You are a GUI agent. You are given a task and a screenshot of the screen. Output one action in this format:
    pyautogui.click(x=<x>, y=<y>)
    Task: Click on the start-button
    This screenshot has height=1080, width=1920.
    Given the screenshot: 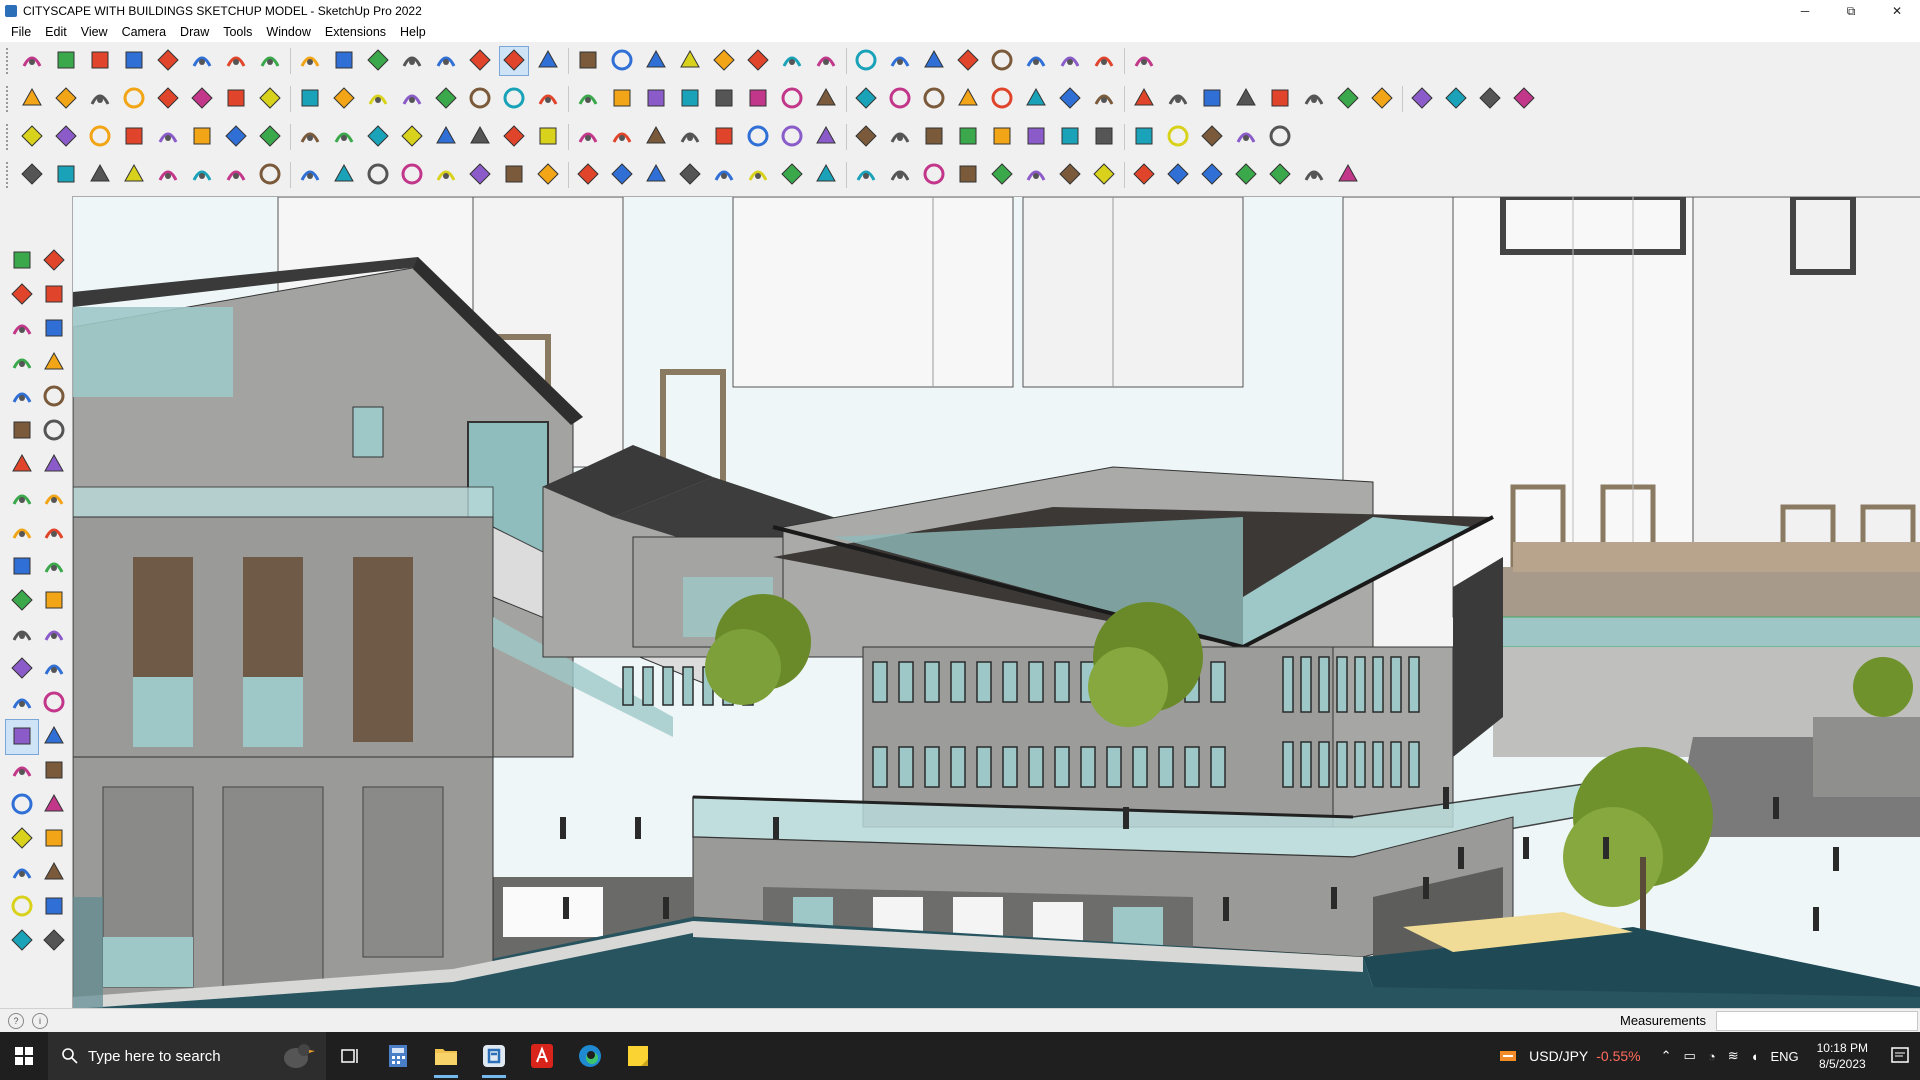 What is the action you would take?
    pyautogui.click(x=24, y=1056)
    